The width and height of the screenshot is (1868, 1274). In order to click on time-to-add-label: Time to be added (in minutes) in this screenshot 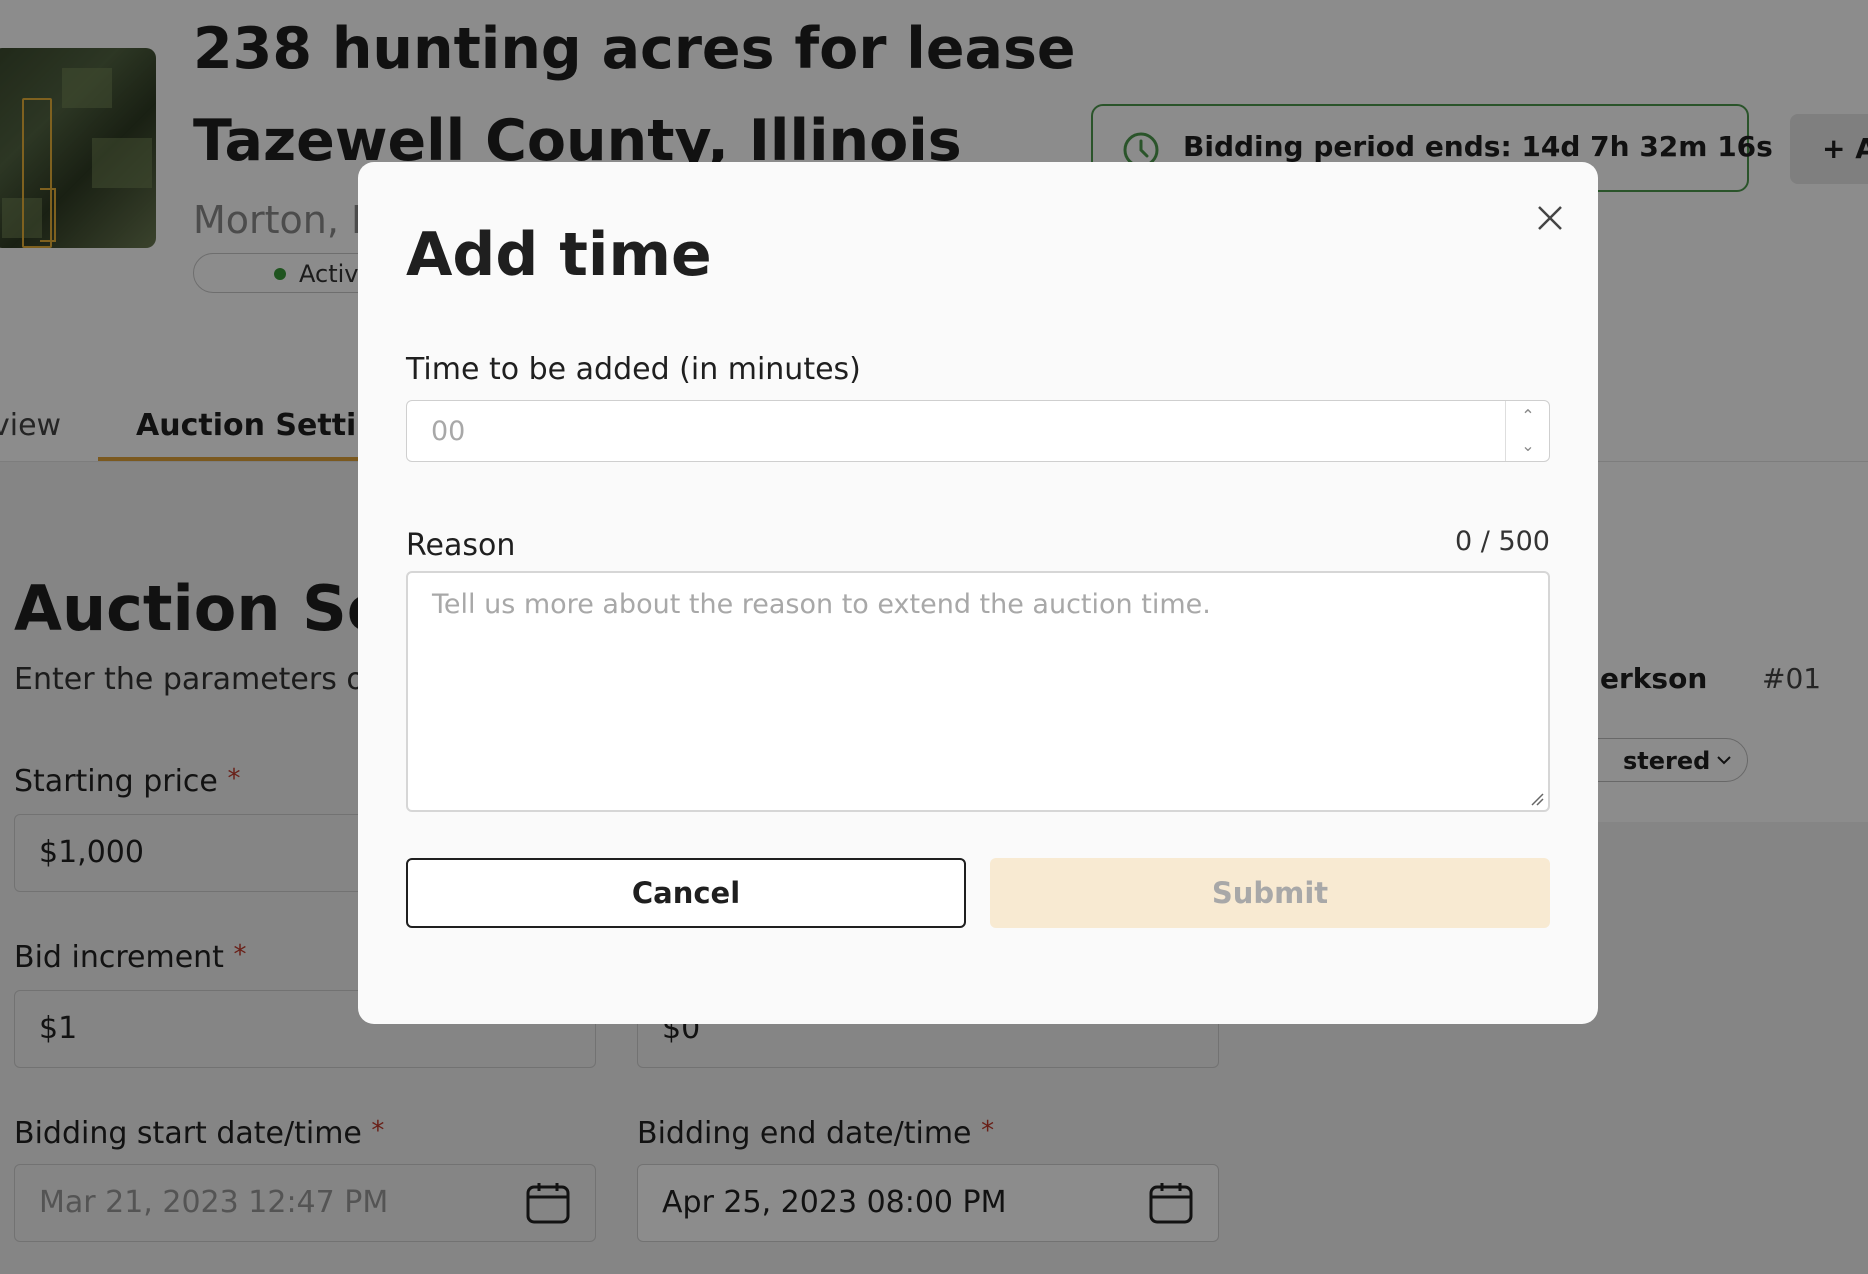, I will do `click(633, 369)`.